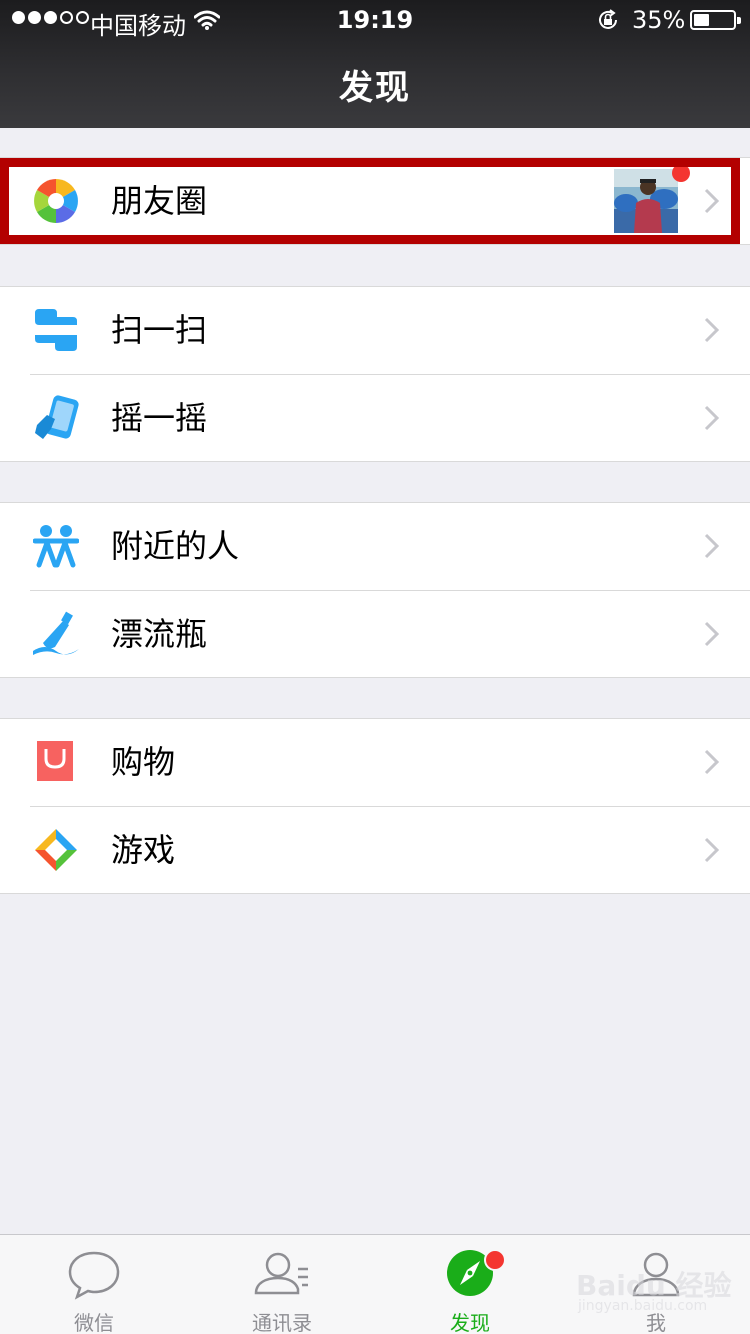 The width and height of the screenshot is (750, 1334). What do you see at coordinates (390, 417) in the screenshot?
I see `menu-item-shake: 摇一摇` at bounding box center [390, 417].